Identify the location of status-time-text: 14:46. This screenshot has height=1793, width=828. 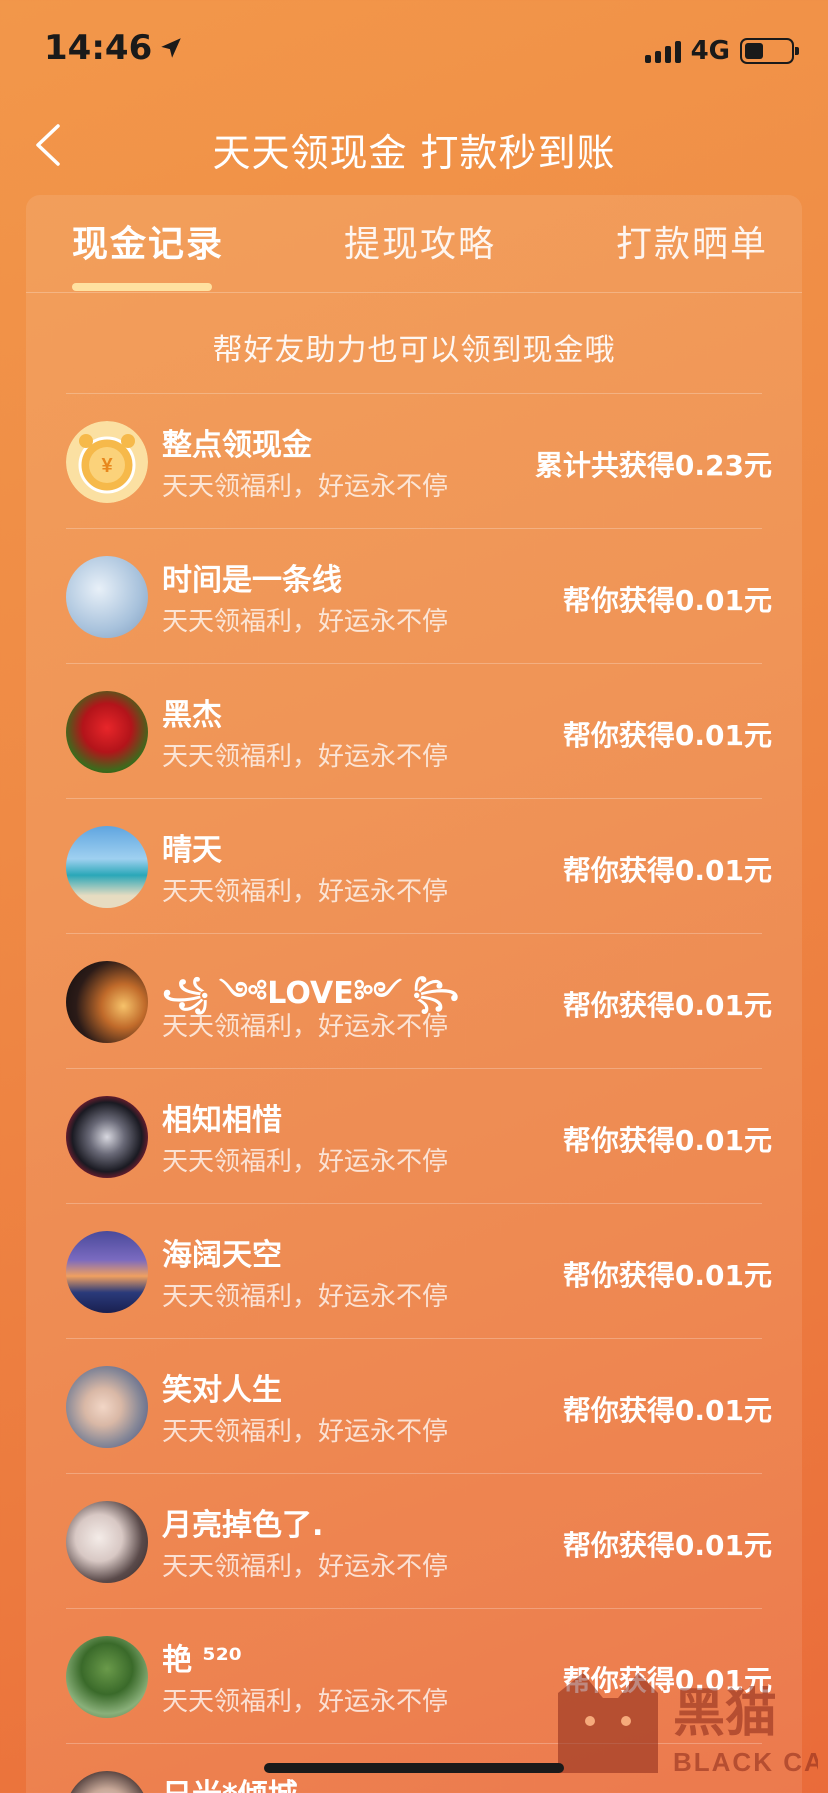
(98, 48).